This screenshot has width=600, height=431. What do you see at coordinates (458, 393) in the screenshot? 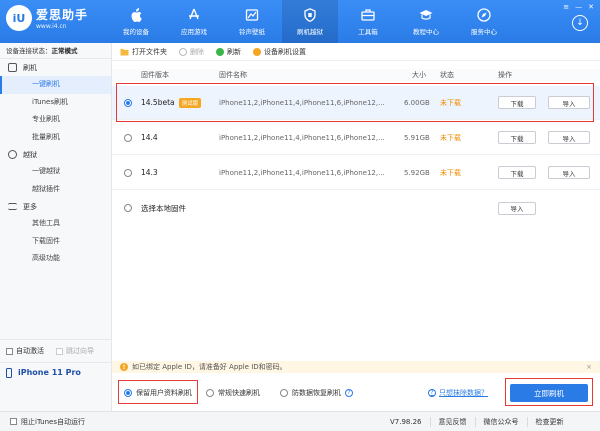
I see `erase-data-link: ? 只想抹除数据？` at bounding box center [458, 393].